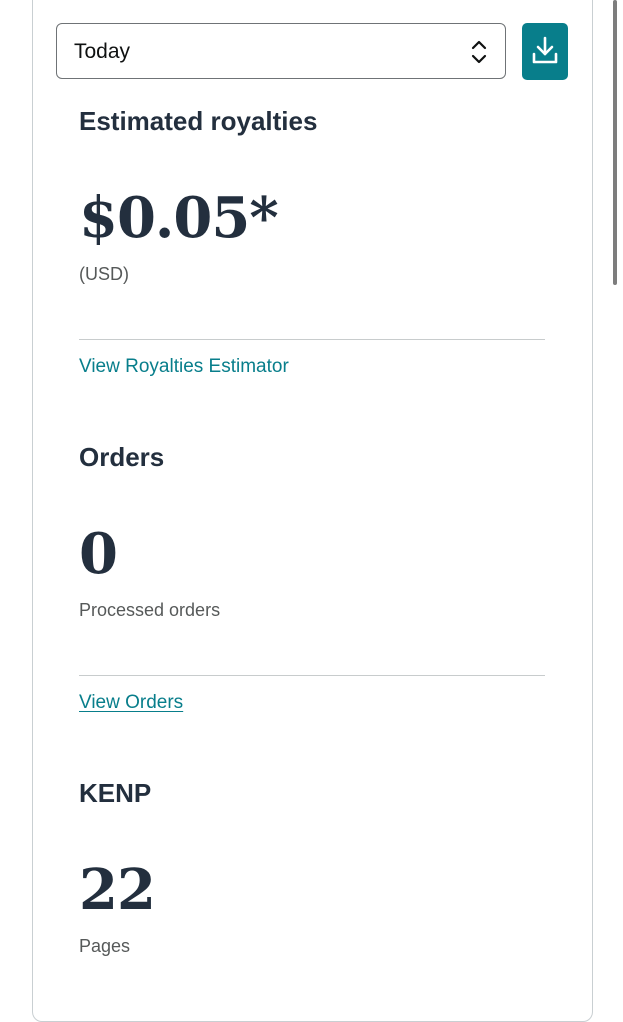 Image resolution: width=623 pixels, height=1022 pixels. Describe the element at coordinates (131, 703) in the screenshot. I see `view-orders-link: View Orders` at that location.